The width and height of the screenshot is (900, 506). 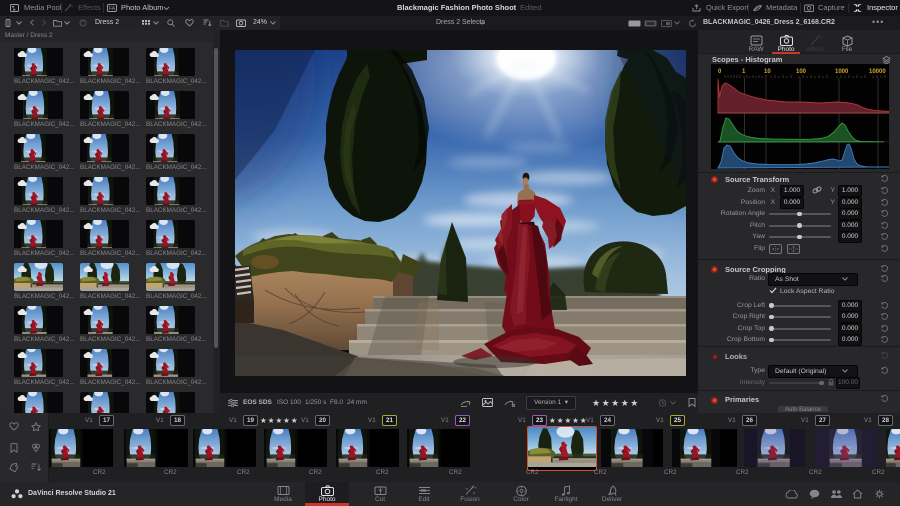 I want to click on svg-text: FA, so click(x=112, y=9).